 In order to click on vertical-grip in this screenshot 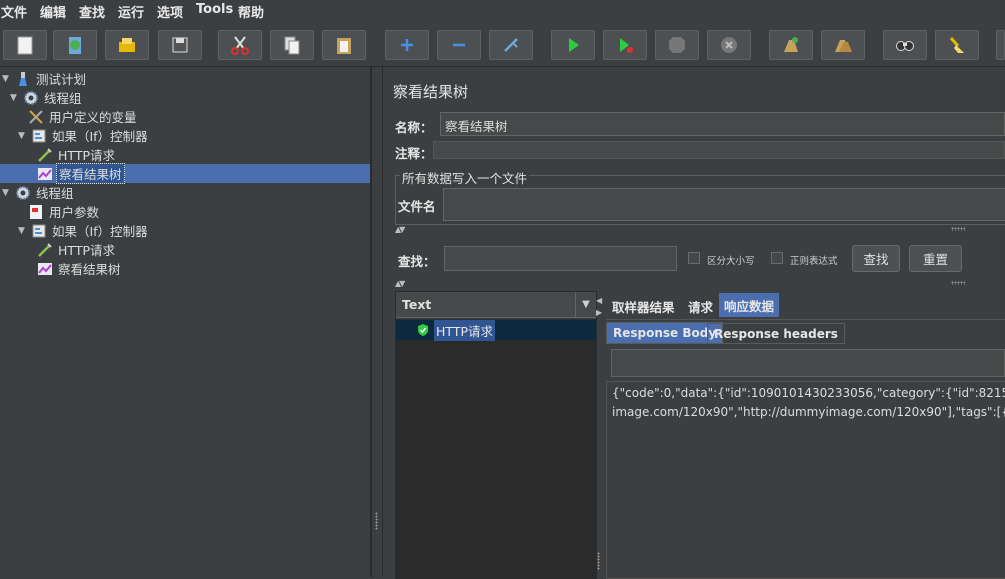, I will do `click(598, 561)`.